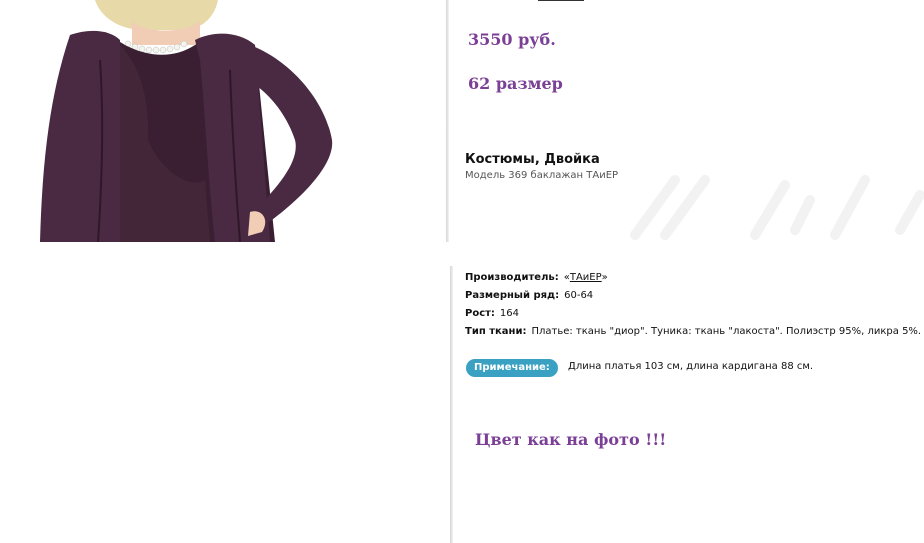 This screenshot has width=924, height=543. I want to click on spec-height-label: Рост:, so click(480, 313).